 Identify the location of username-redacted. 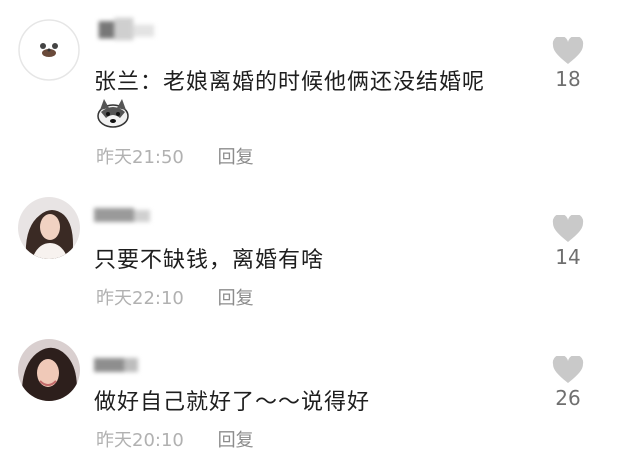
(116, 365).